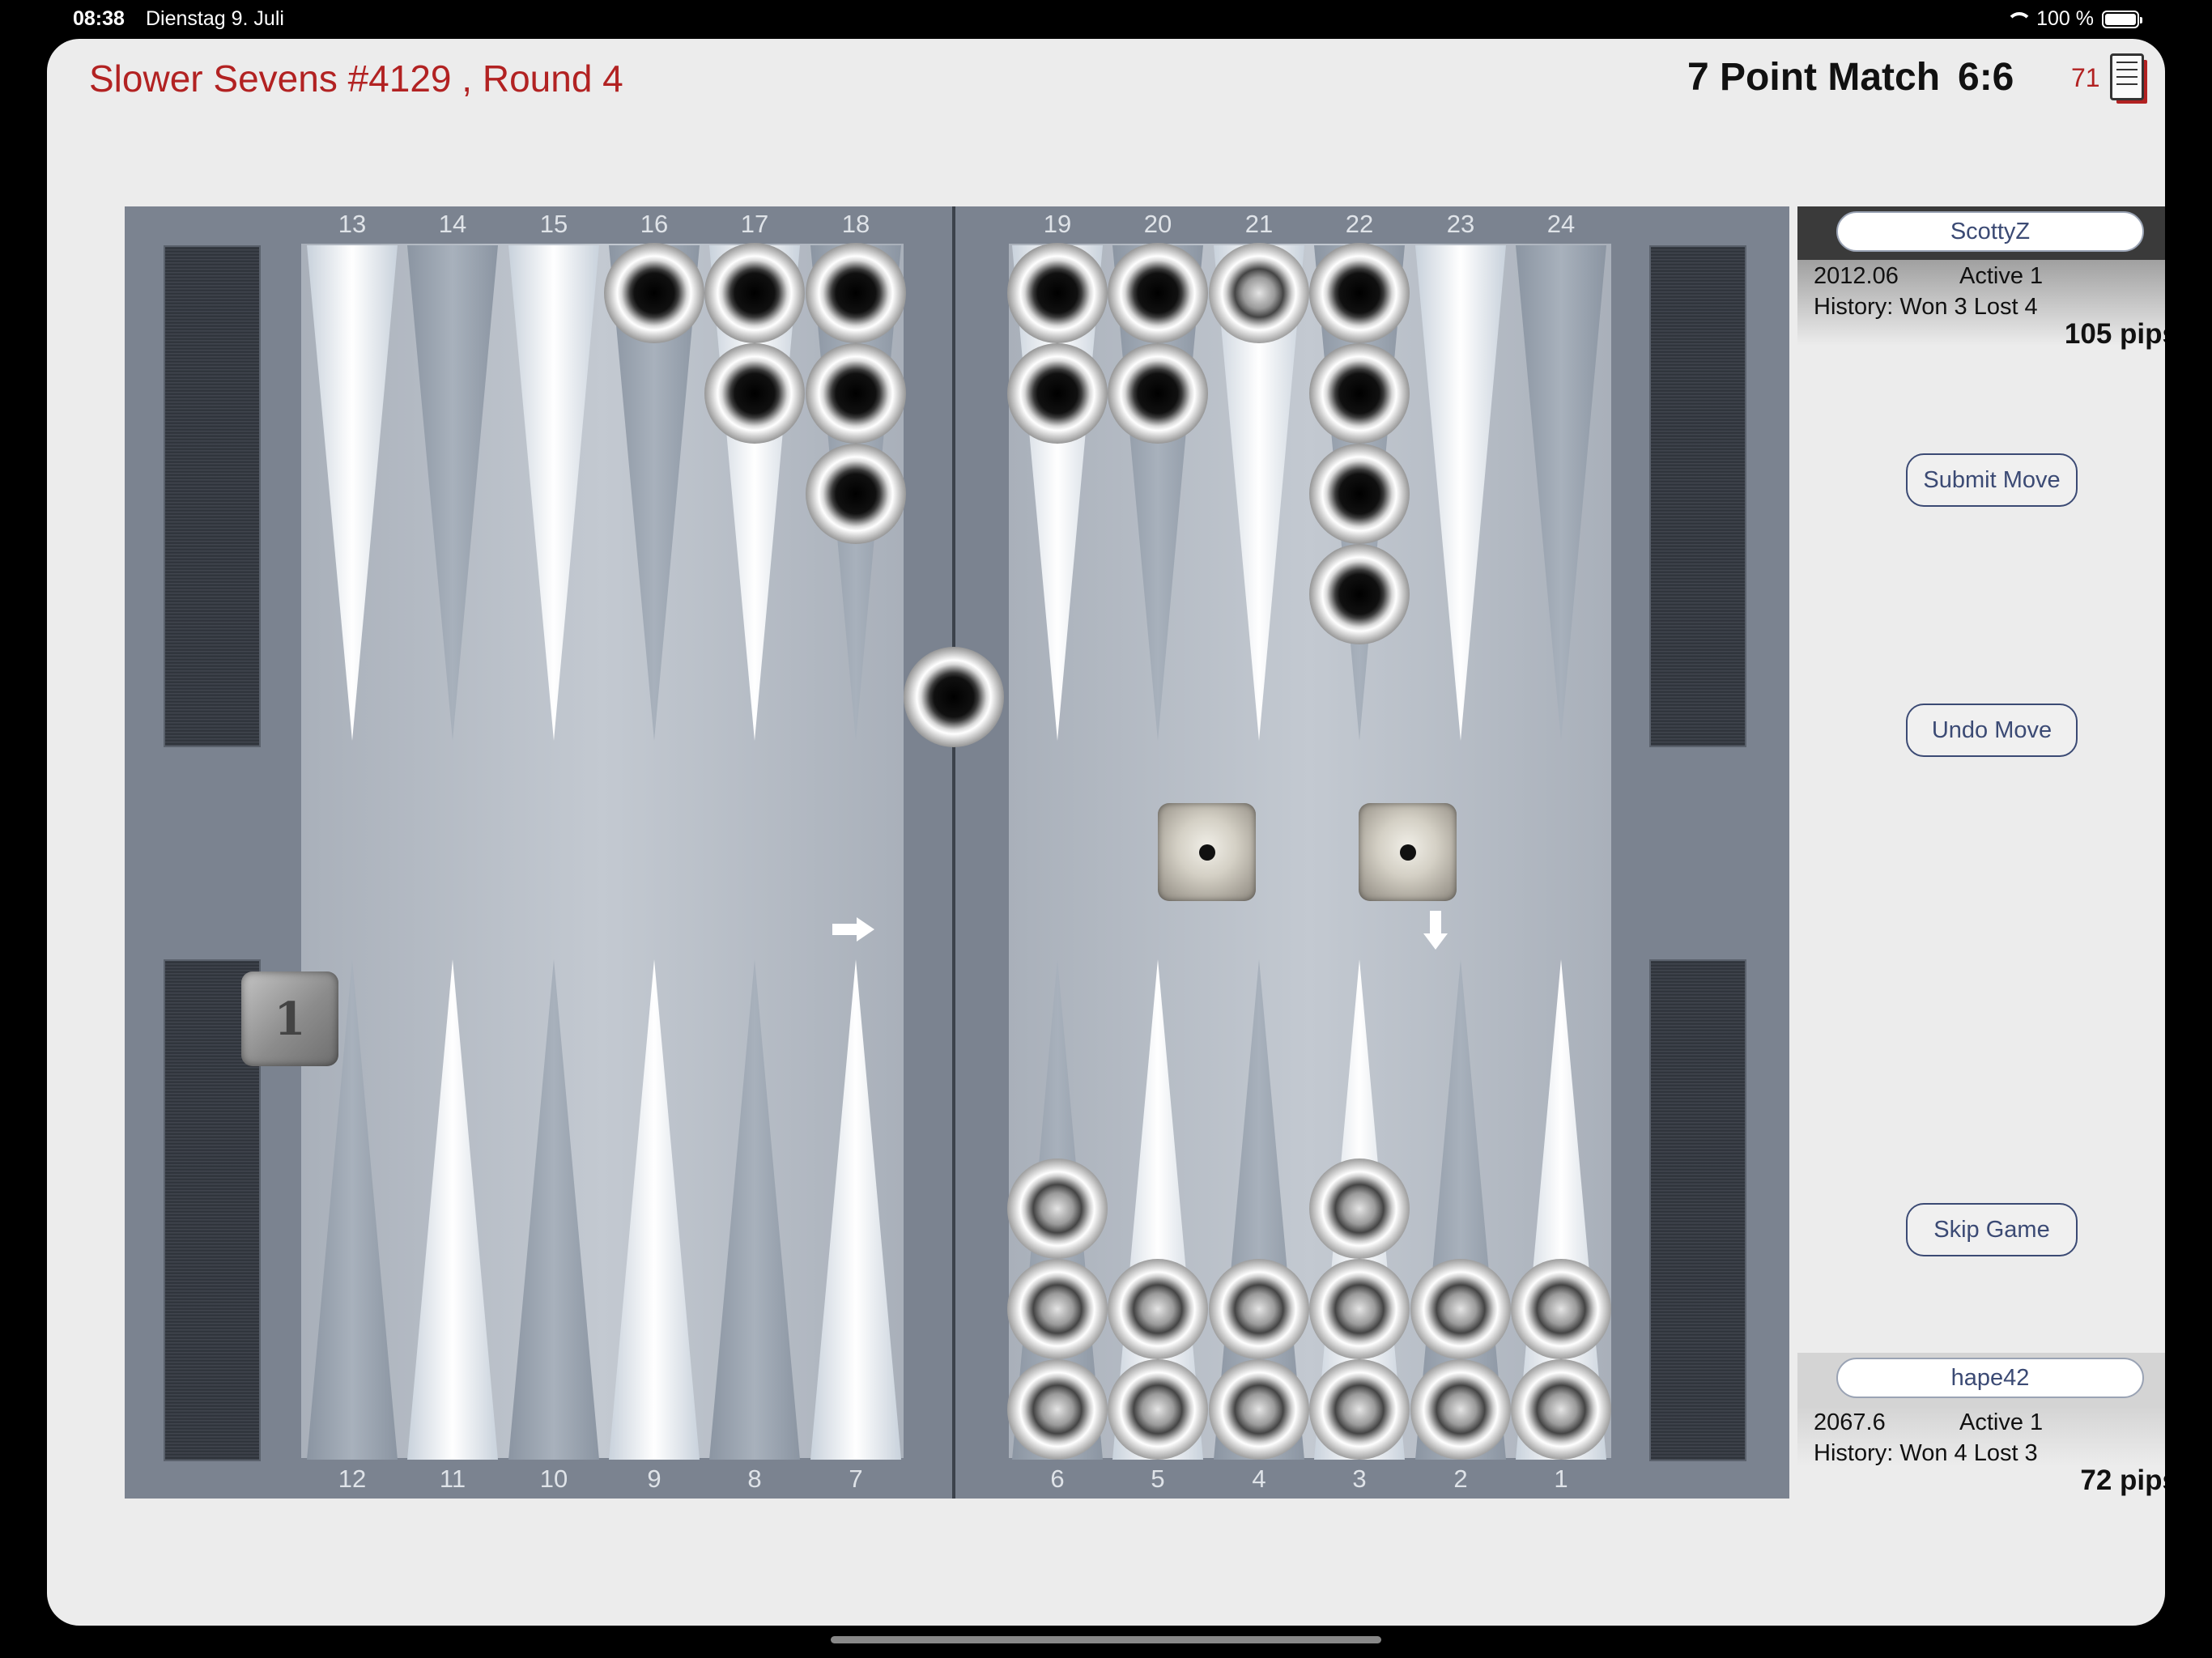  I want to click on battery-percent: 100 %, so click(2065, 18).